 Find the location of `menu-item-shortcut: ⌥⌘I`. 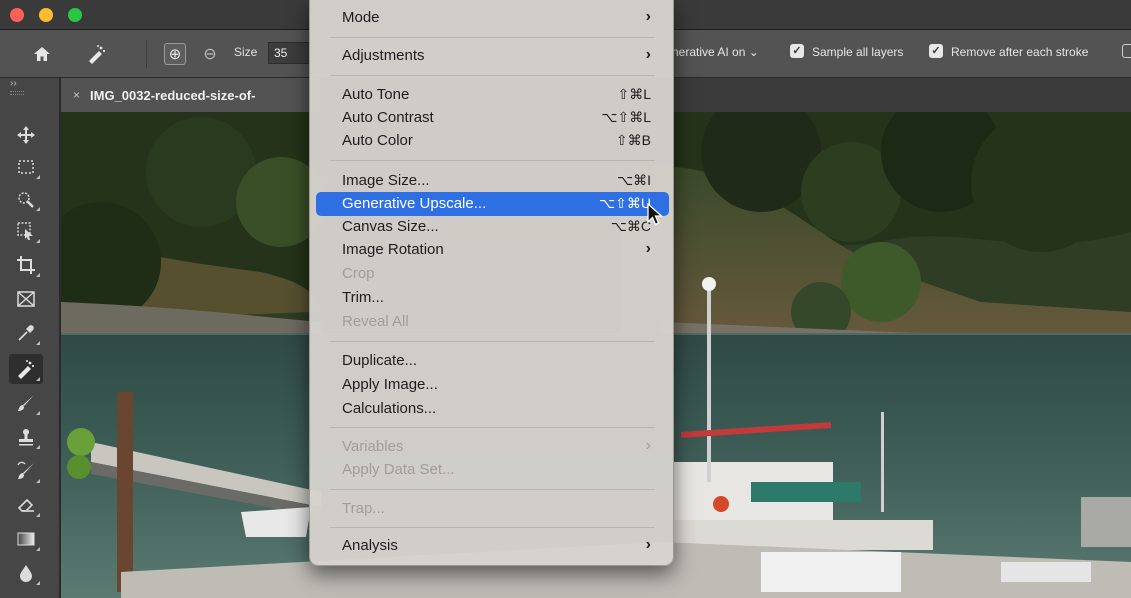

menu-item-shortcut: ⌥⌘I is located at coordinates (633, 180).